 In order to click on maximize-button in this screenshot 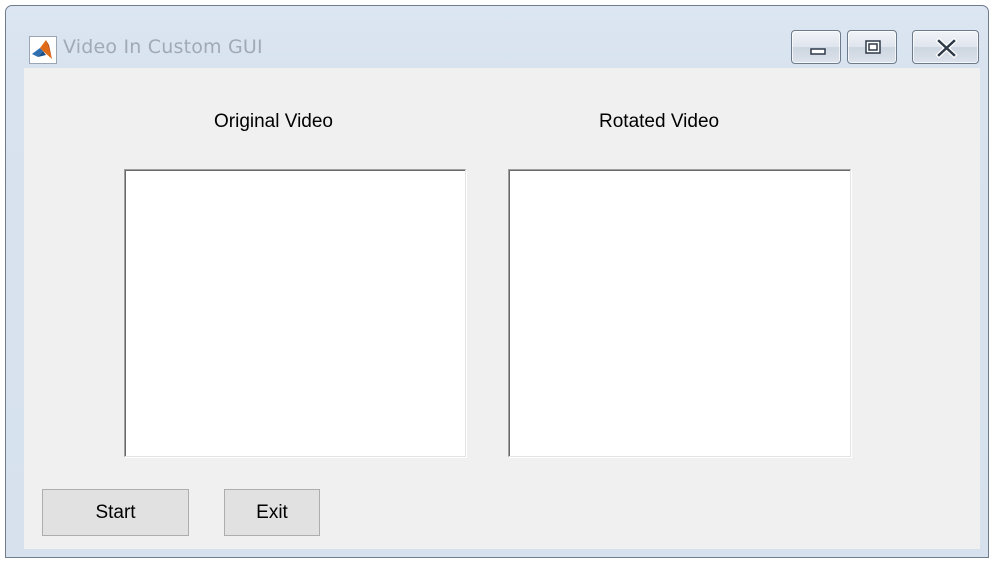, I will do `click(872, 47)`.